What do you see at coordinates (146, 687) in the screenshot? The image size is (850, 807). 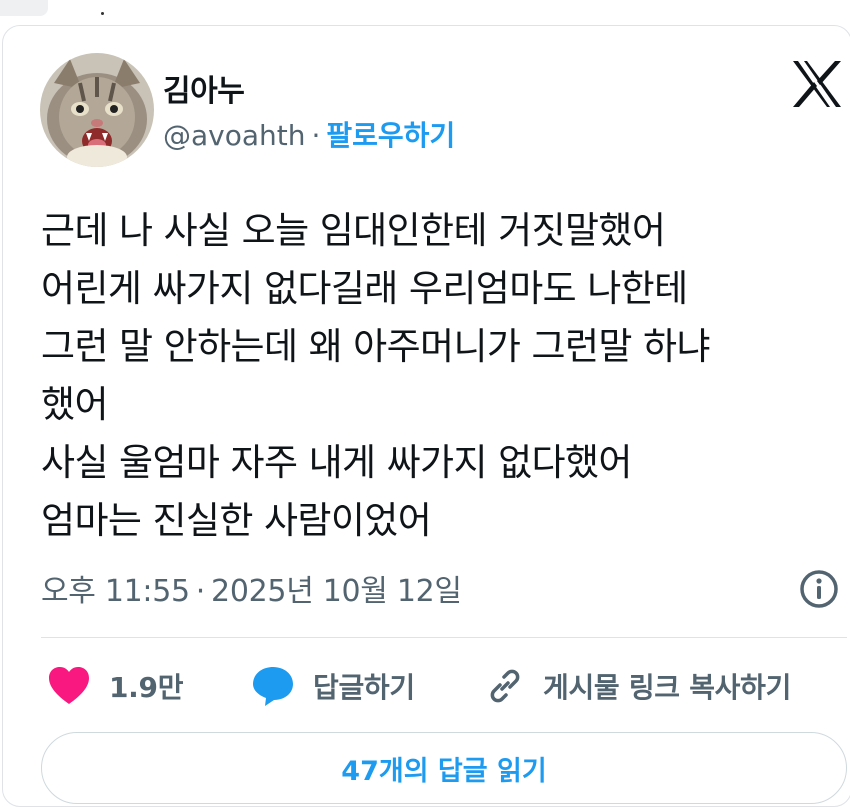 I see `like-count: 1.9만` at bounding box center [146, 687].